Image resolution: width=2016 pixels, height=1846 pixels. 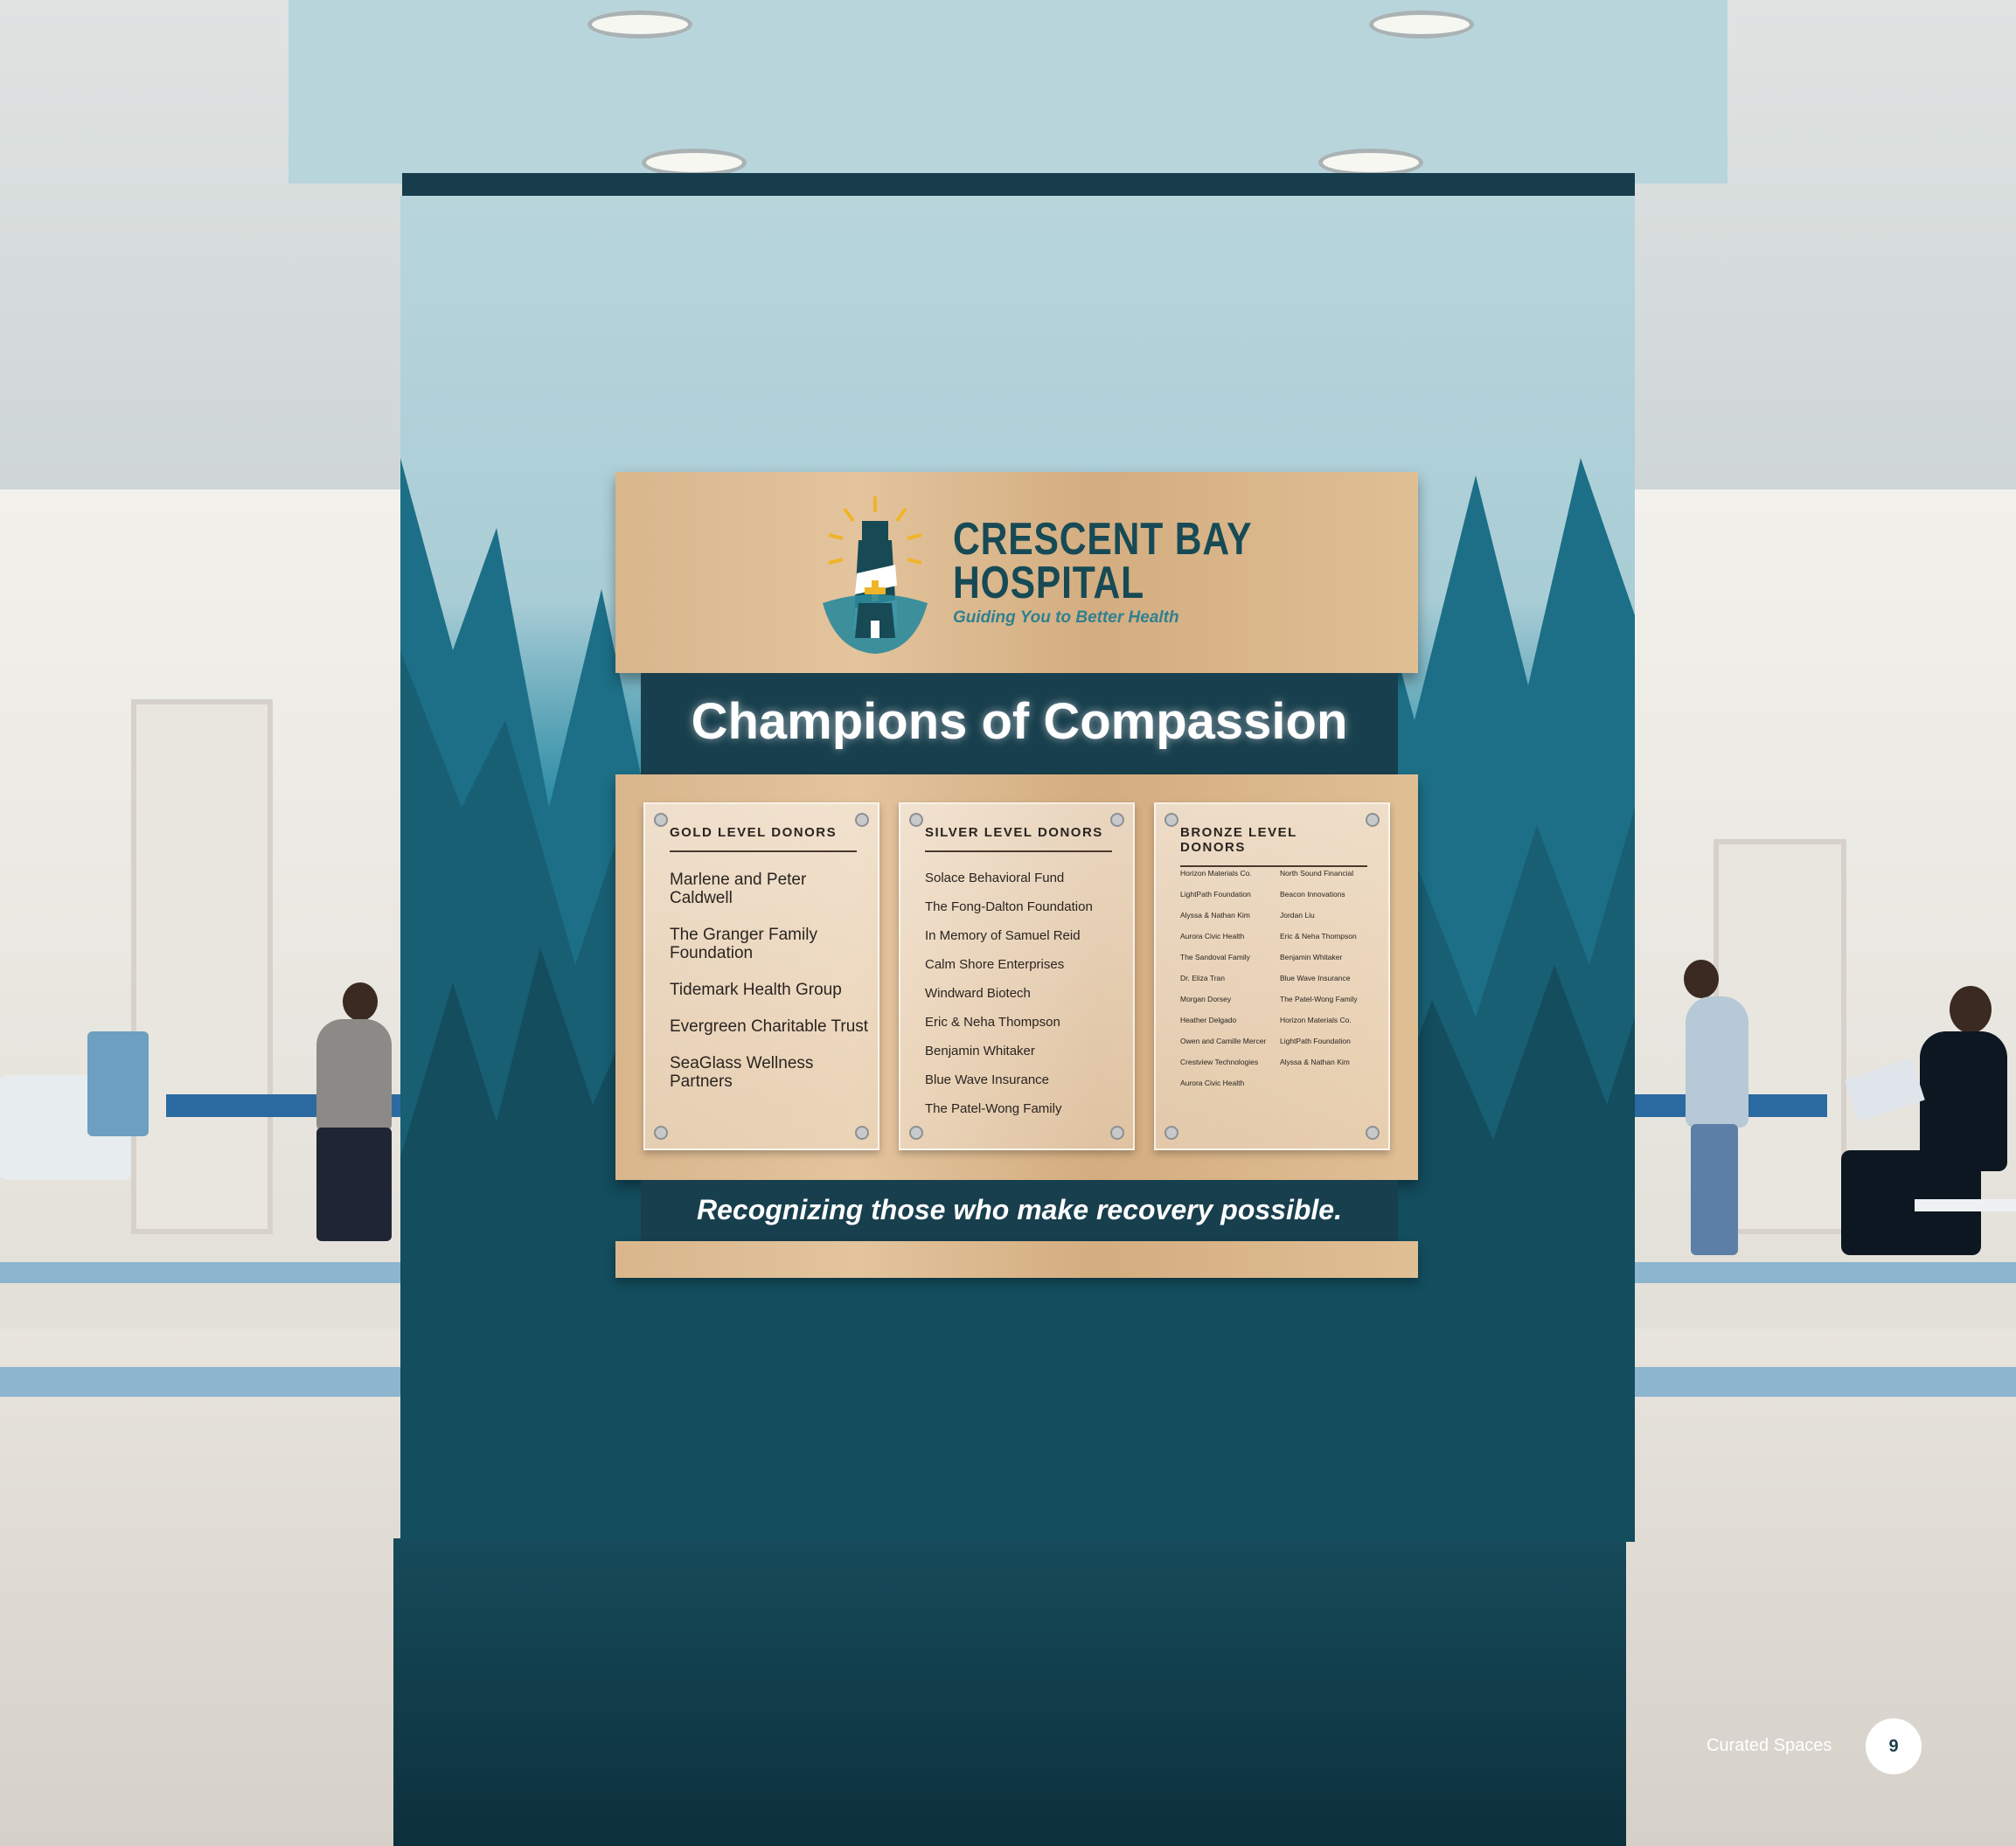 I want to click on silver-heading: SILVER LEVEL DONORS, so click(x=1018, y=838).